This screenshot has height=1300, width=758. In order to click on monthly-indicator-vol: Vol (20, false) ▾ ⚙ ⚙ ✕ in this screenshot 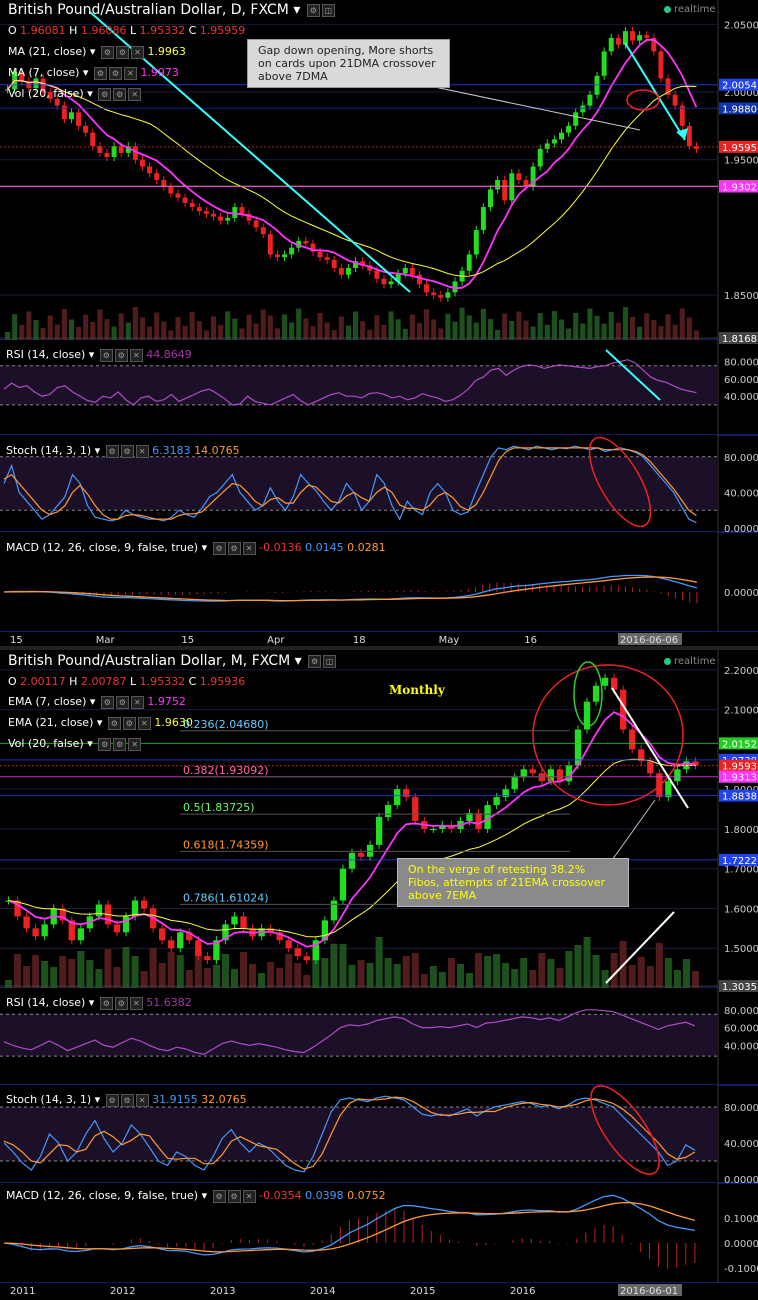, I will do `click(75, 744)`.